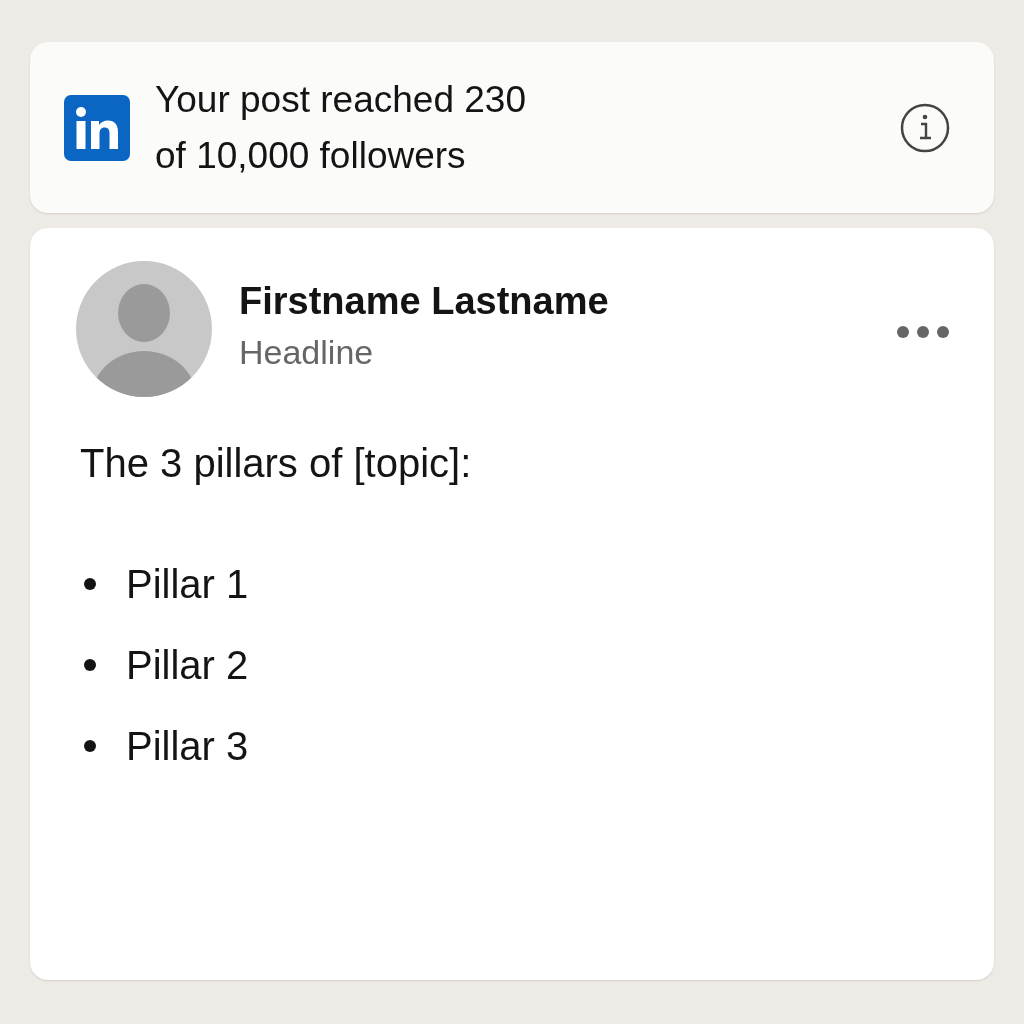 This screenshot has height=1024, width=1024. What do you see at coordinates (307, 352) in the screenshot?
I see `author-headline: Headline` at bounding box center [307, 352].